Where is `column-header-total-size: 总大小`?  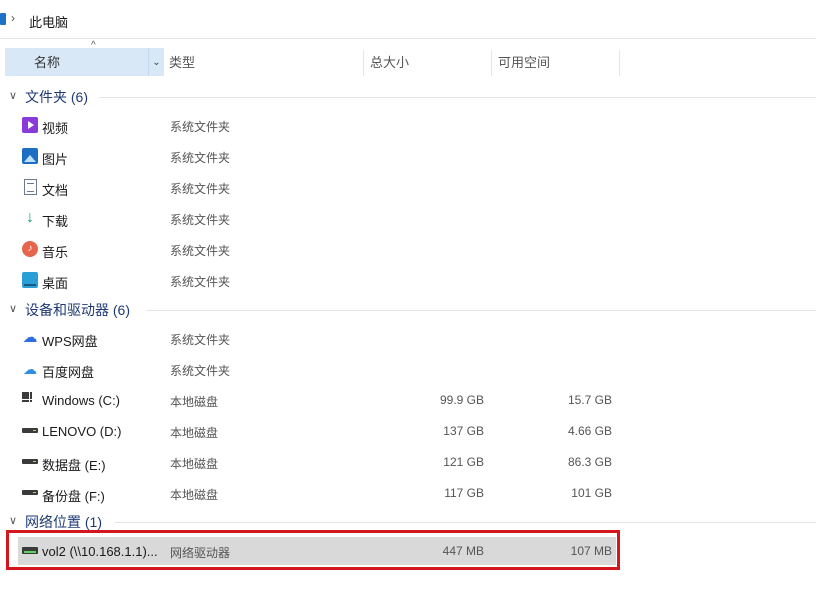
column-header-total-size: 总大小 is located at coordinates (389, 62).